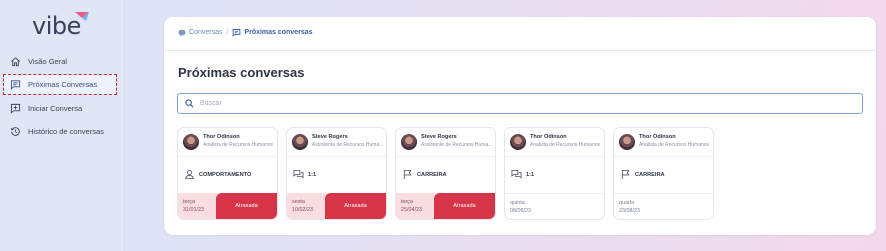 The height and width of the screenshot is (251, 886). I want to click on person-icon, so click(189, 175).